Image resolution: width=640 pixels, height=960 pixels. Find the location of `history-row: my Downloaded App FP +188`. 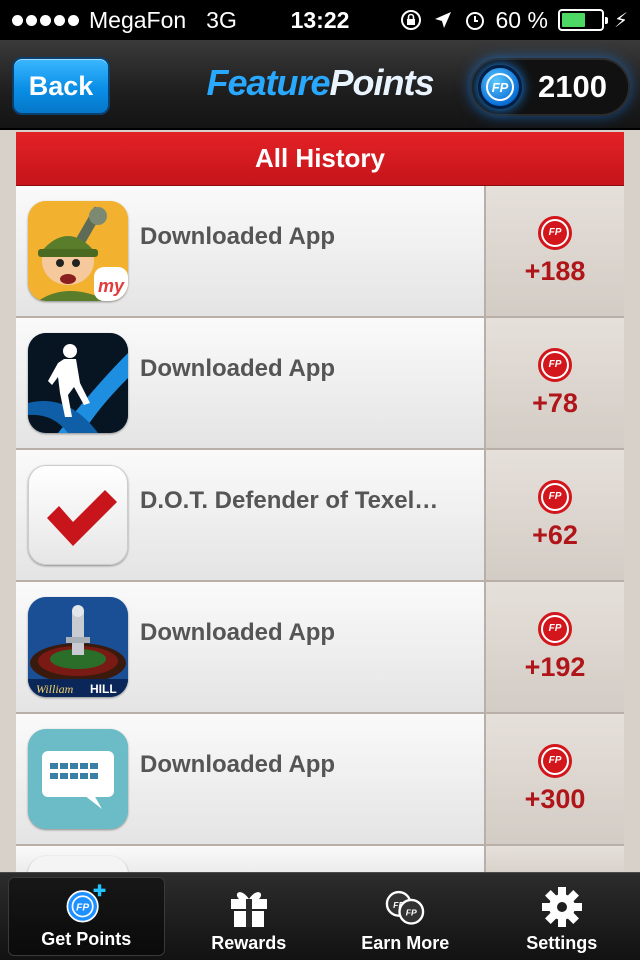

history-row: my Downloaded App FP +188 is located at coordinates (320, 252).